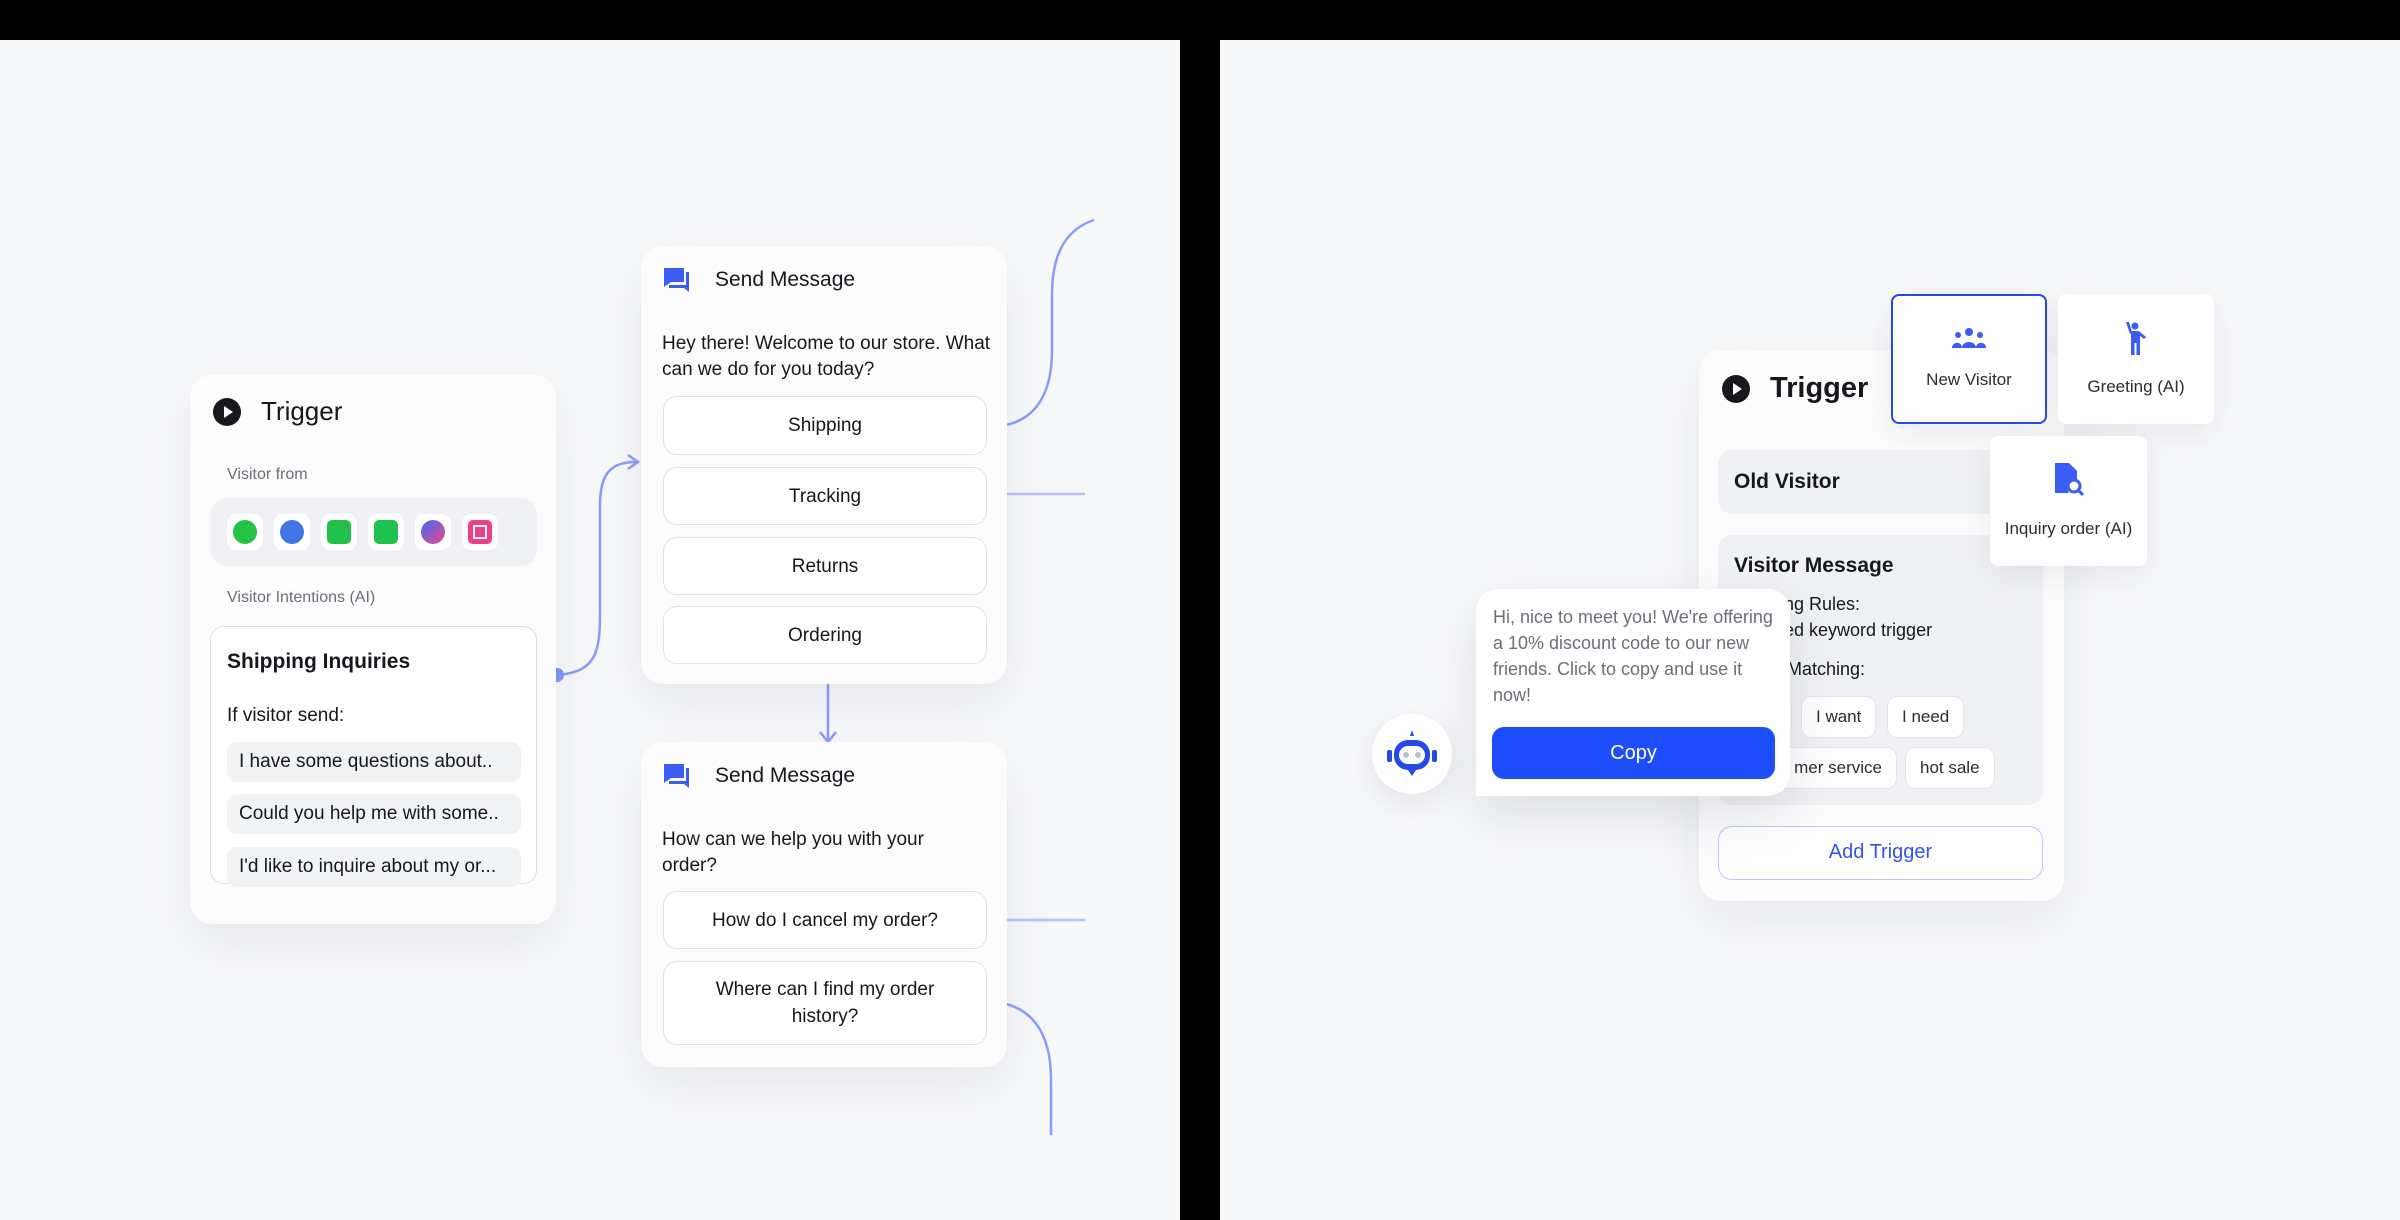 The image size is (2400, 1220). I want to click on intention-title: Shipping Inquiries, so click(319, 661).